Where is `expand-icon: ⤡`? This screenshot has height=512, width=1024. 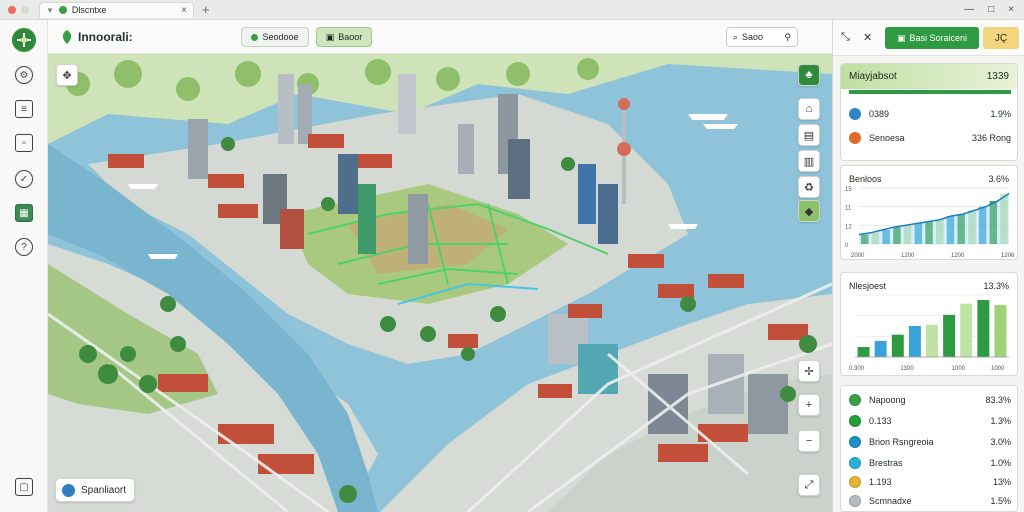 expand-icon: ⤡ is located at coordinates (845, 37).